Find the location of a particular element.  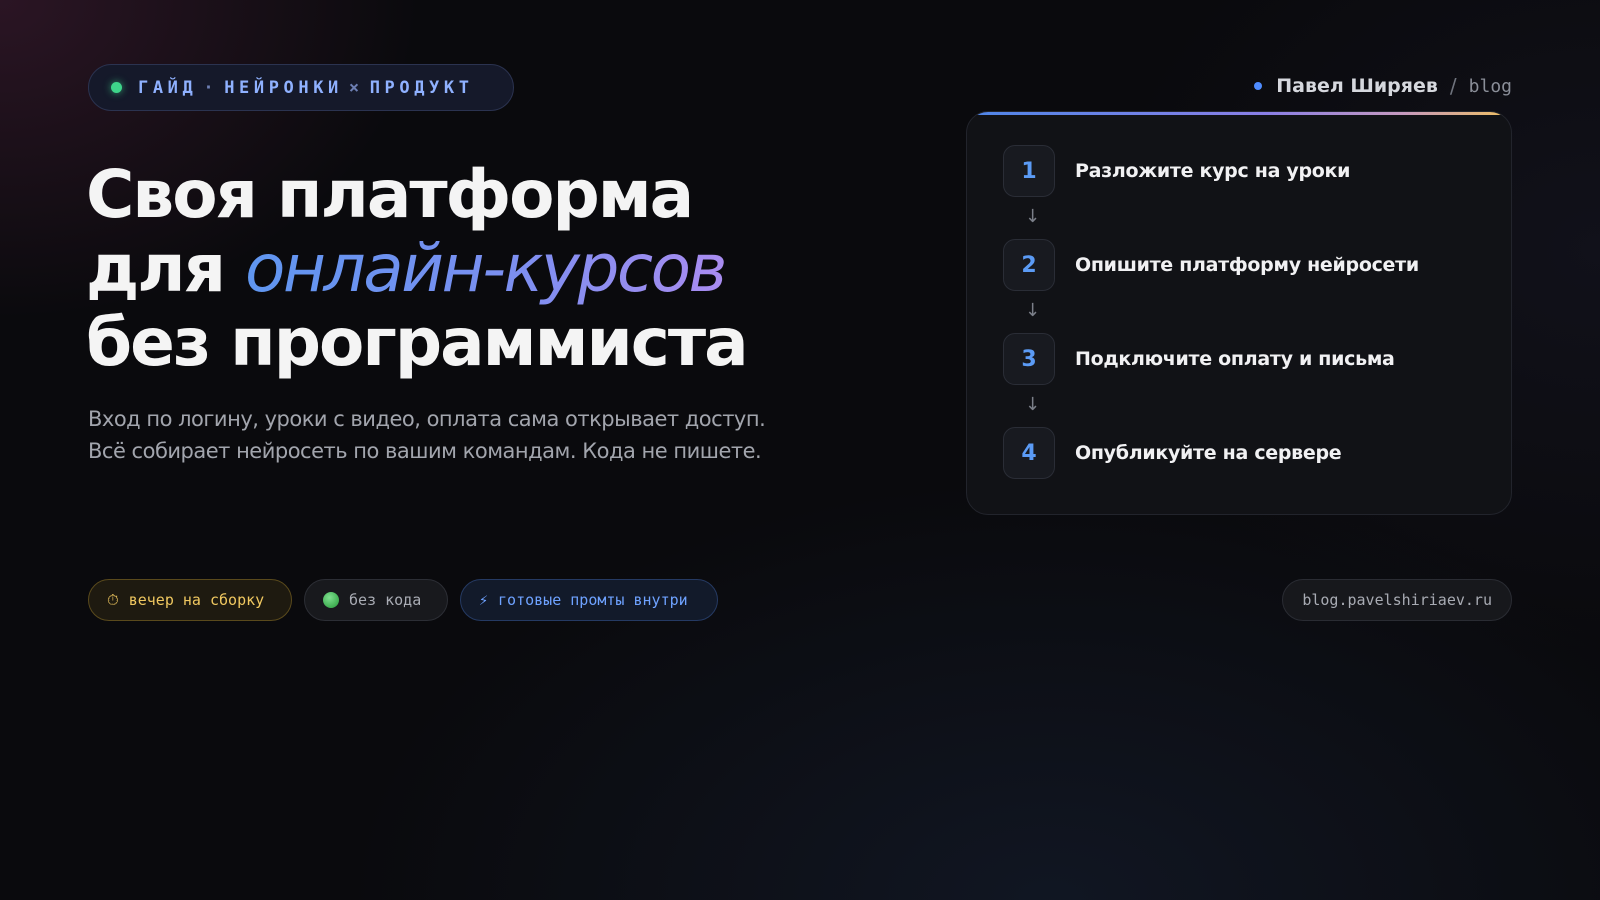

step-number: 2 is located at coordinates (1029, 265).